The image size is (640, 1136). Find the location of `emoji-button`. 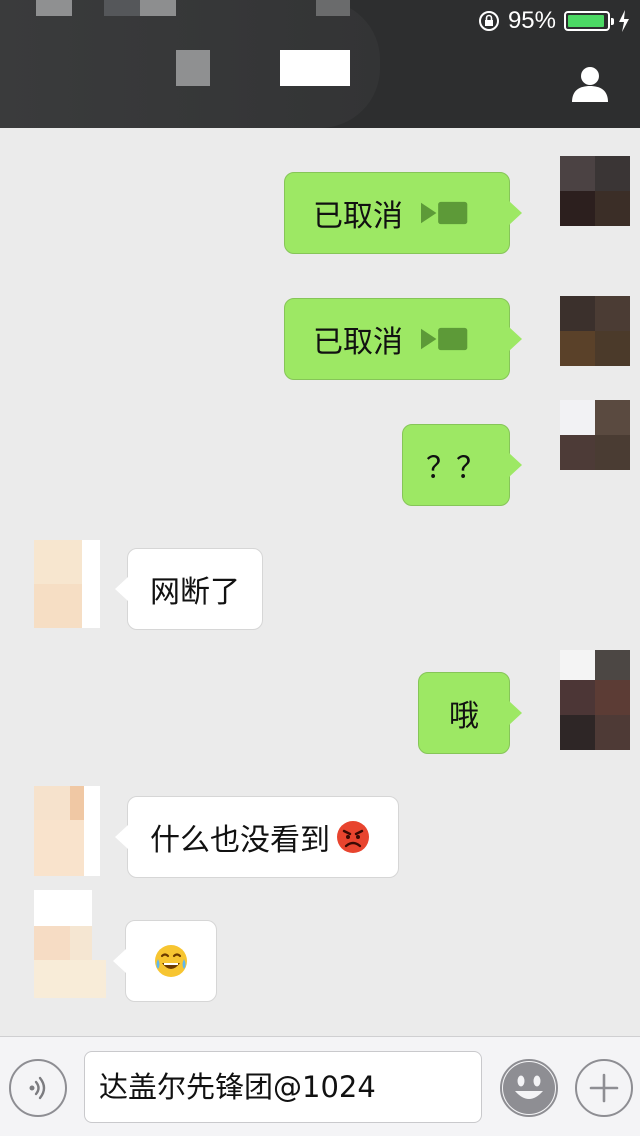

emoji-button is located at coordinates (529, 1088).